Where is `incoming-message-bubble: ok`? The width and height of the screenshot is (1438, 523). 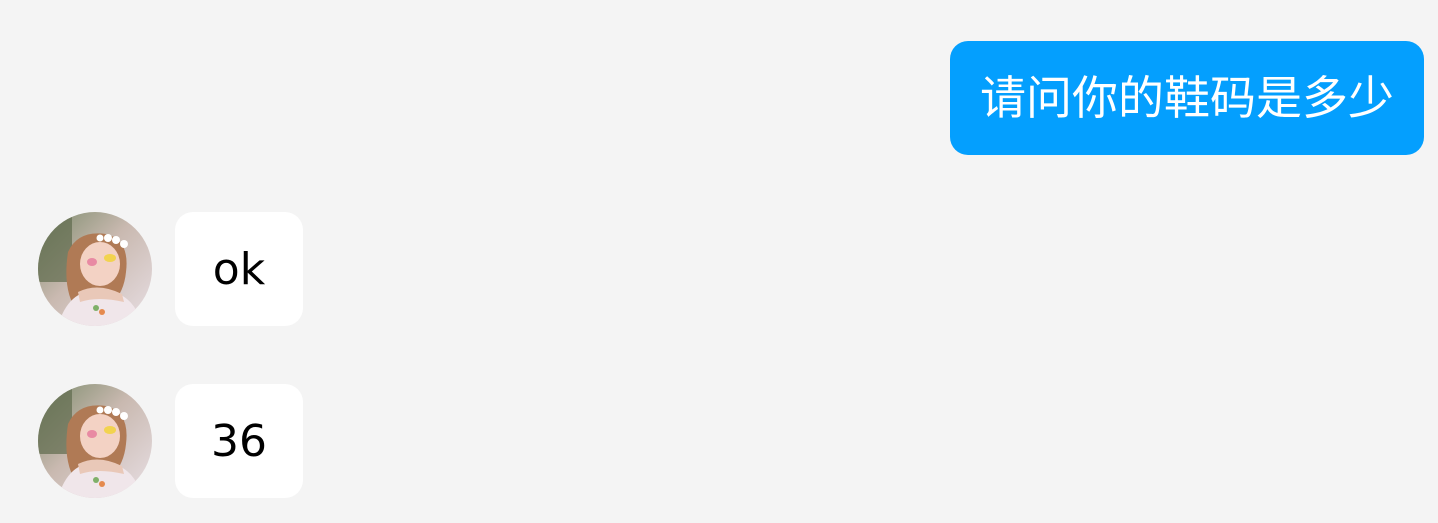
incoming-message-bubble: ok is located at coordinates (239, 269).